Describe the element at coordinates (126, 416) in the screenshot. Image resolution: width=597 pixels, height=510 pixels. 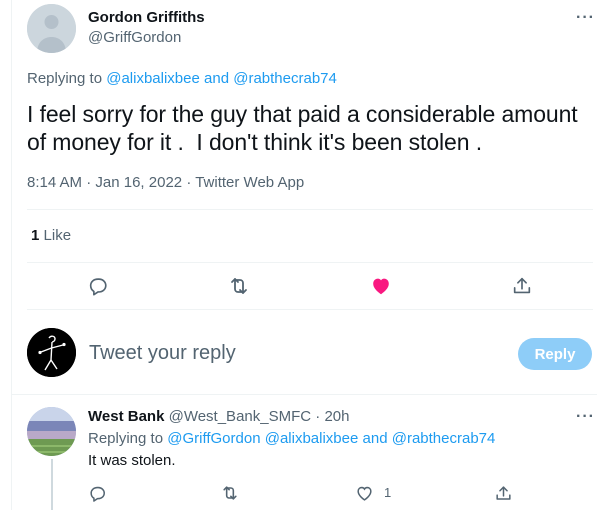
I see `reply-author-name: West Bank` at that location.